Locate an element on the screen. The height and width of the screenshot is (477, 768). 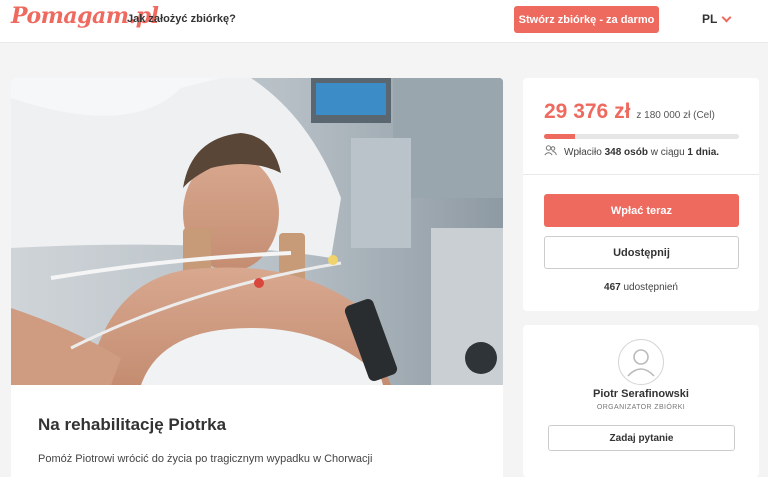
donate-now-button: Wpłać teraz is located at coordinates (641, 210).